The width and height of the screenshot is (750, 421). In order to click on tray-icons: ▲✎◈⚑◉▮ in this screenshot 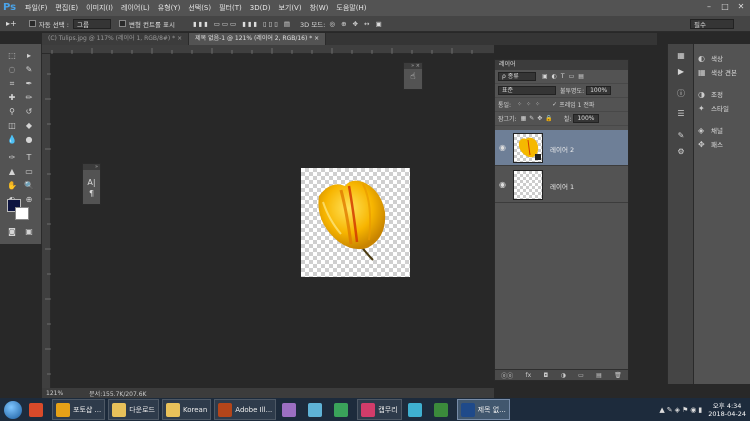, I will do `click(681, 410)`.